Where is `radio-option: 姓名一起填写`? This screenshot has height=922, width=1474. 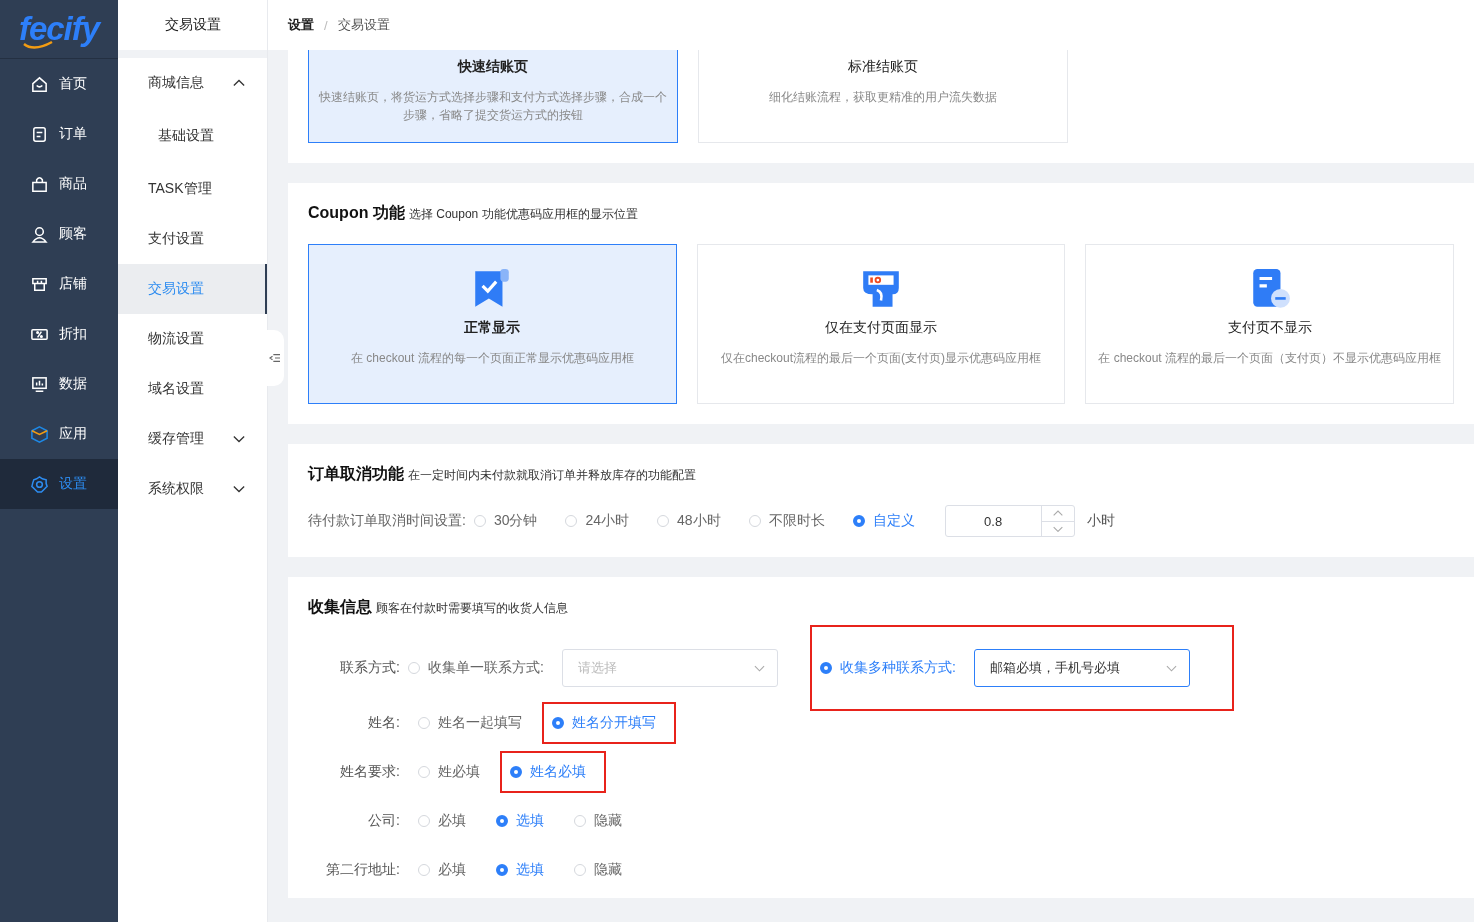 radio-option: 姓名一起填写 is located at coordinates (470, 722).